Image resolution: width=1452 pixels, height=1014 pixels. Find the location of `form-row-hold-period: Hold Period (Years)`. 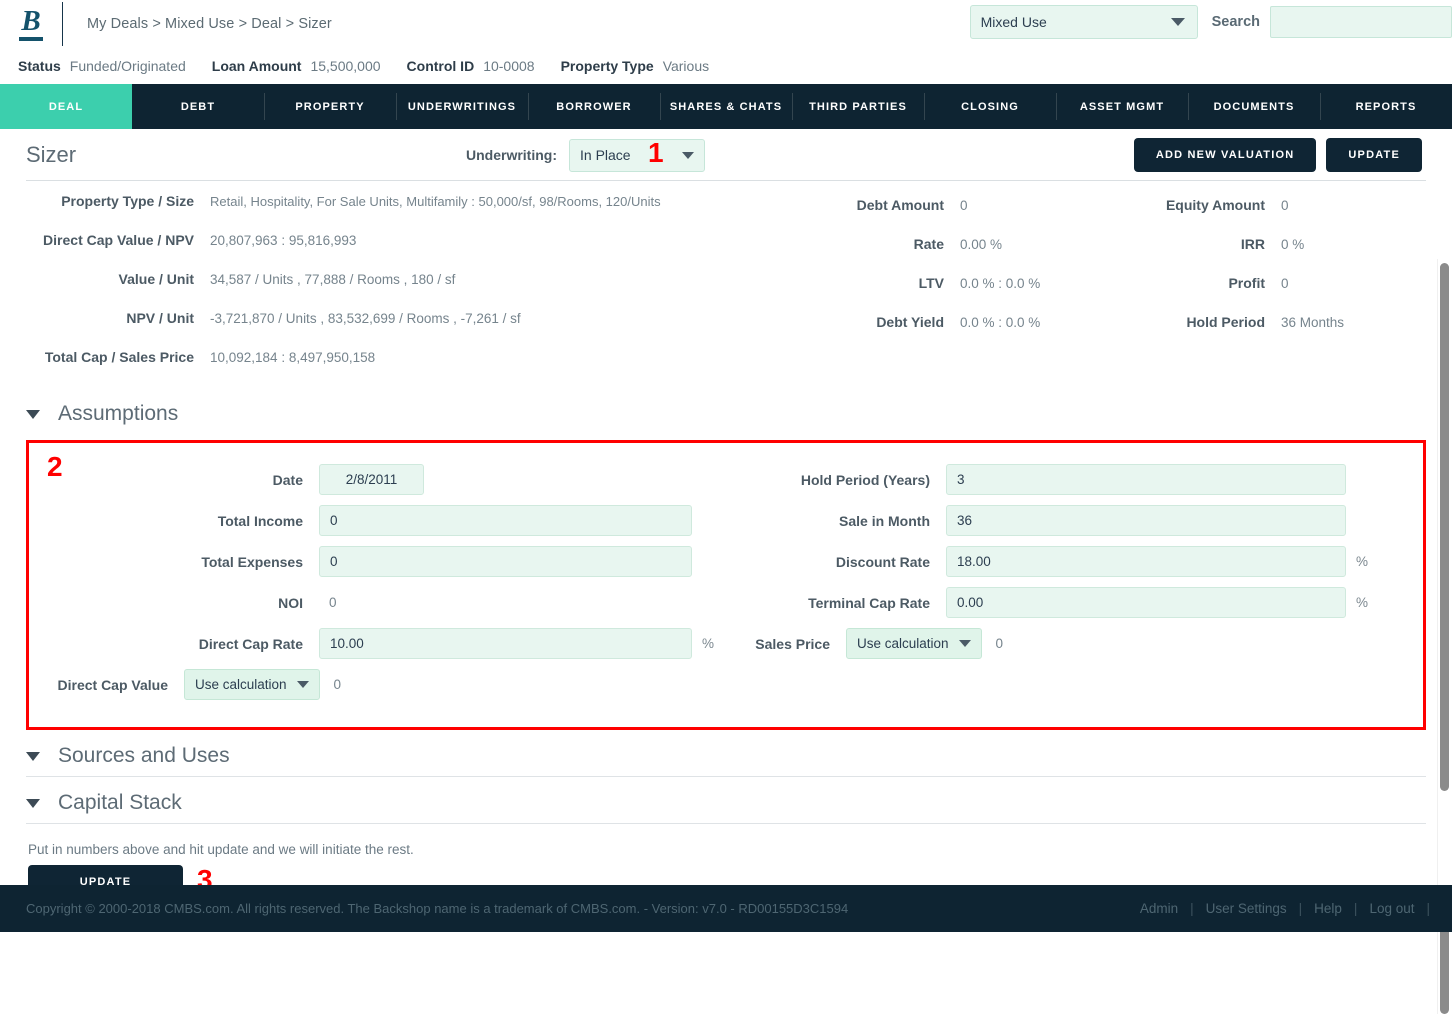

form-row-hold-period: Hold Period (Years) is located at coordinates (1074, 479).